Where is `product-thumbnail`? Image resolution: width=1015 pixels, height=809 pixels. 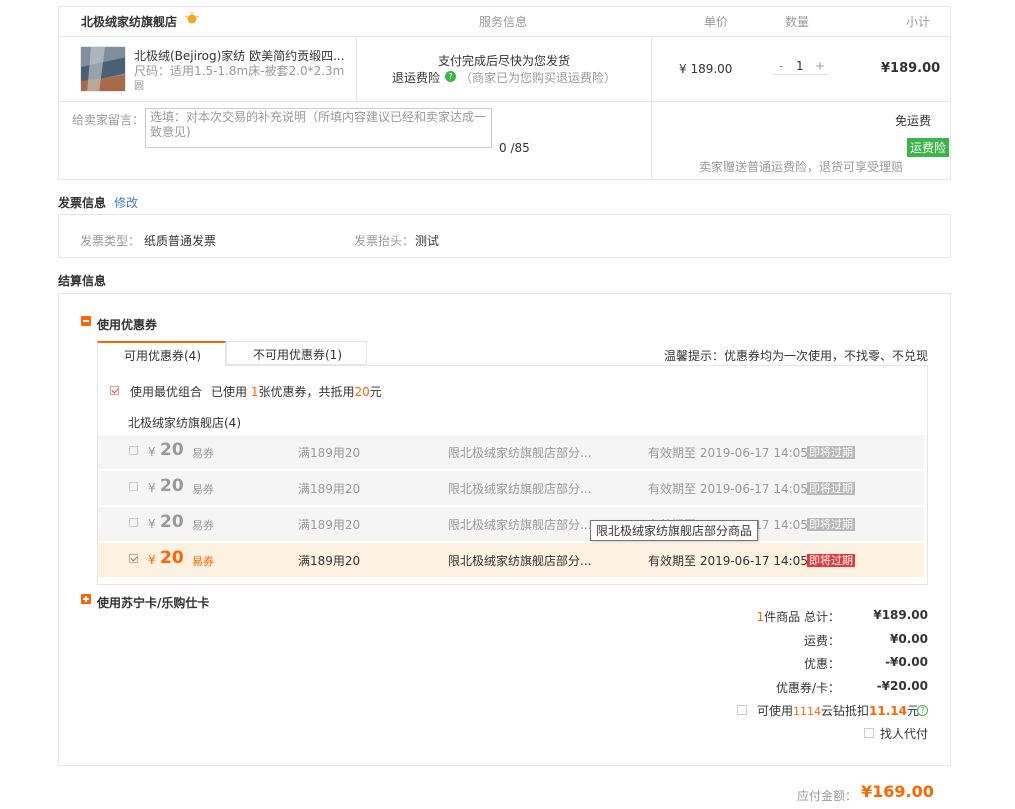 product-thumbnail is located at coordinates (103, 69).